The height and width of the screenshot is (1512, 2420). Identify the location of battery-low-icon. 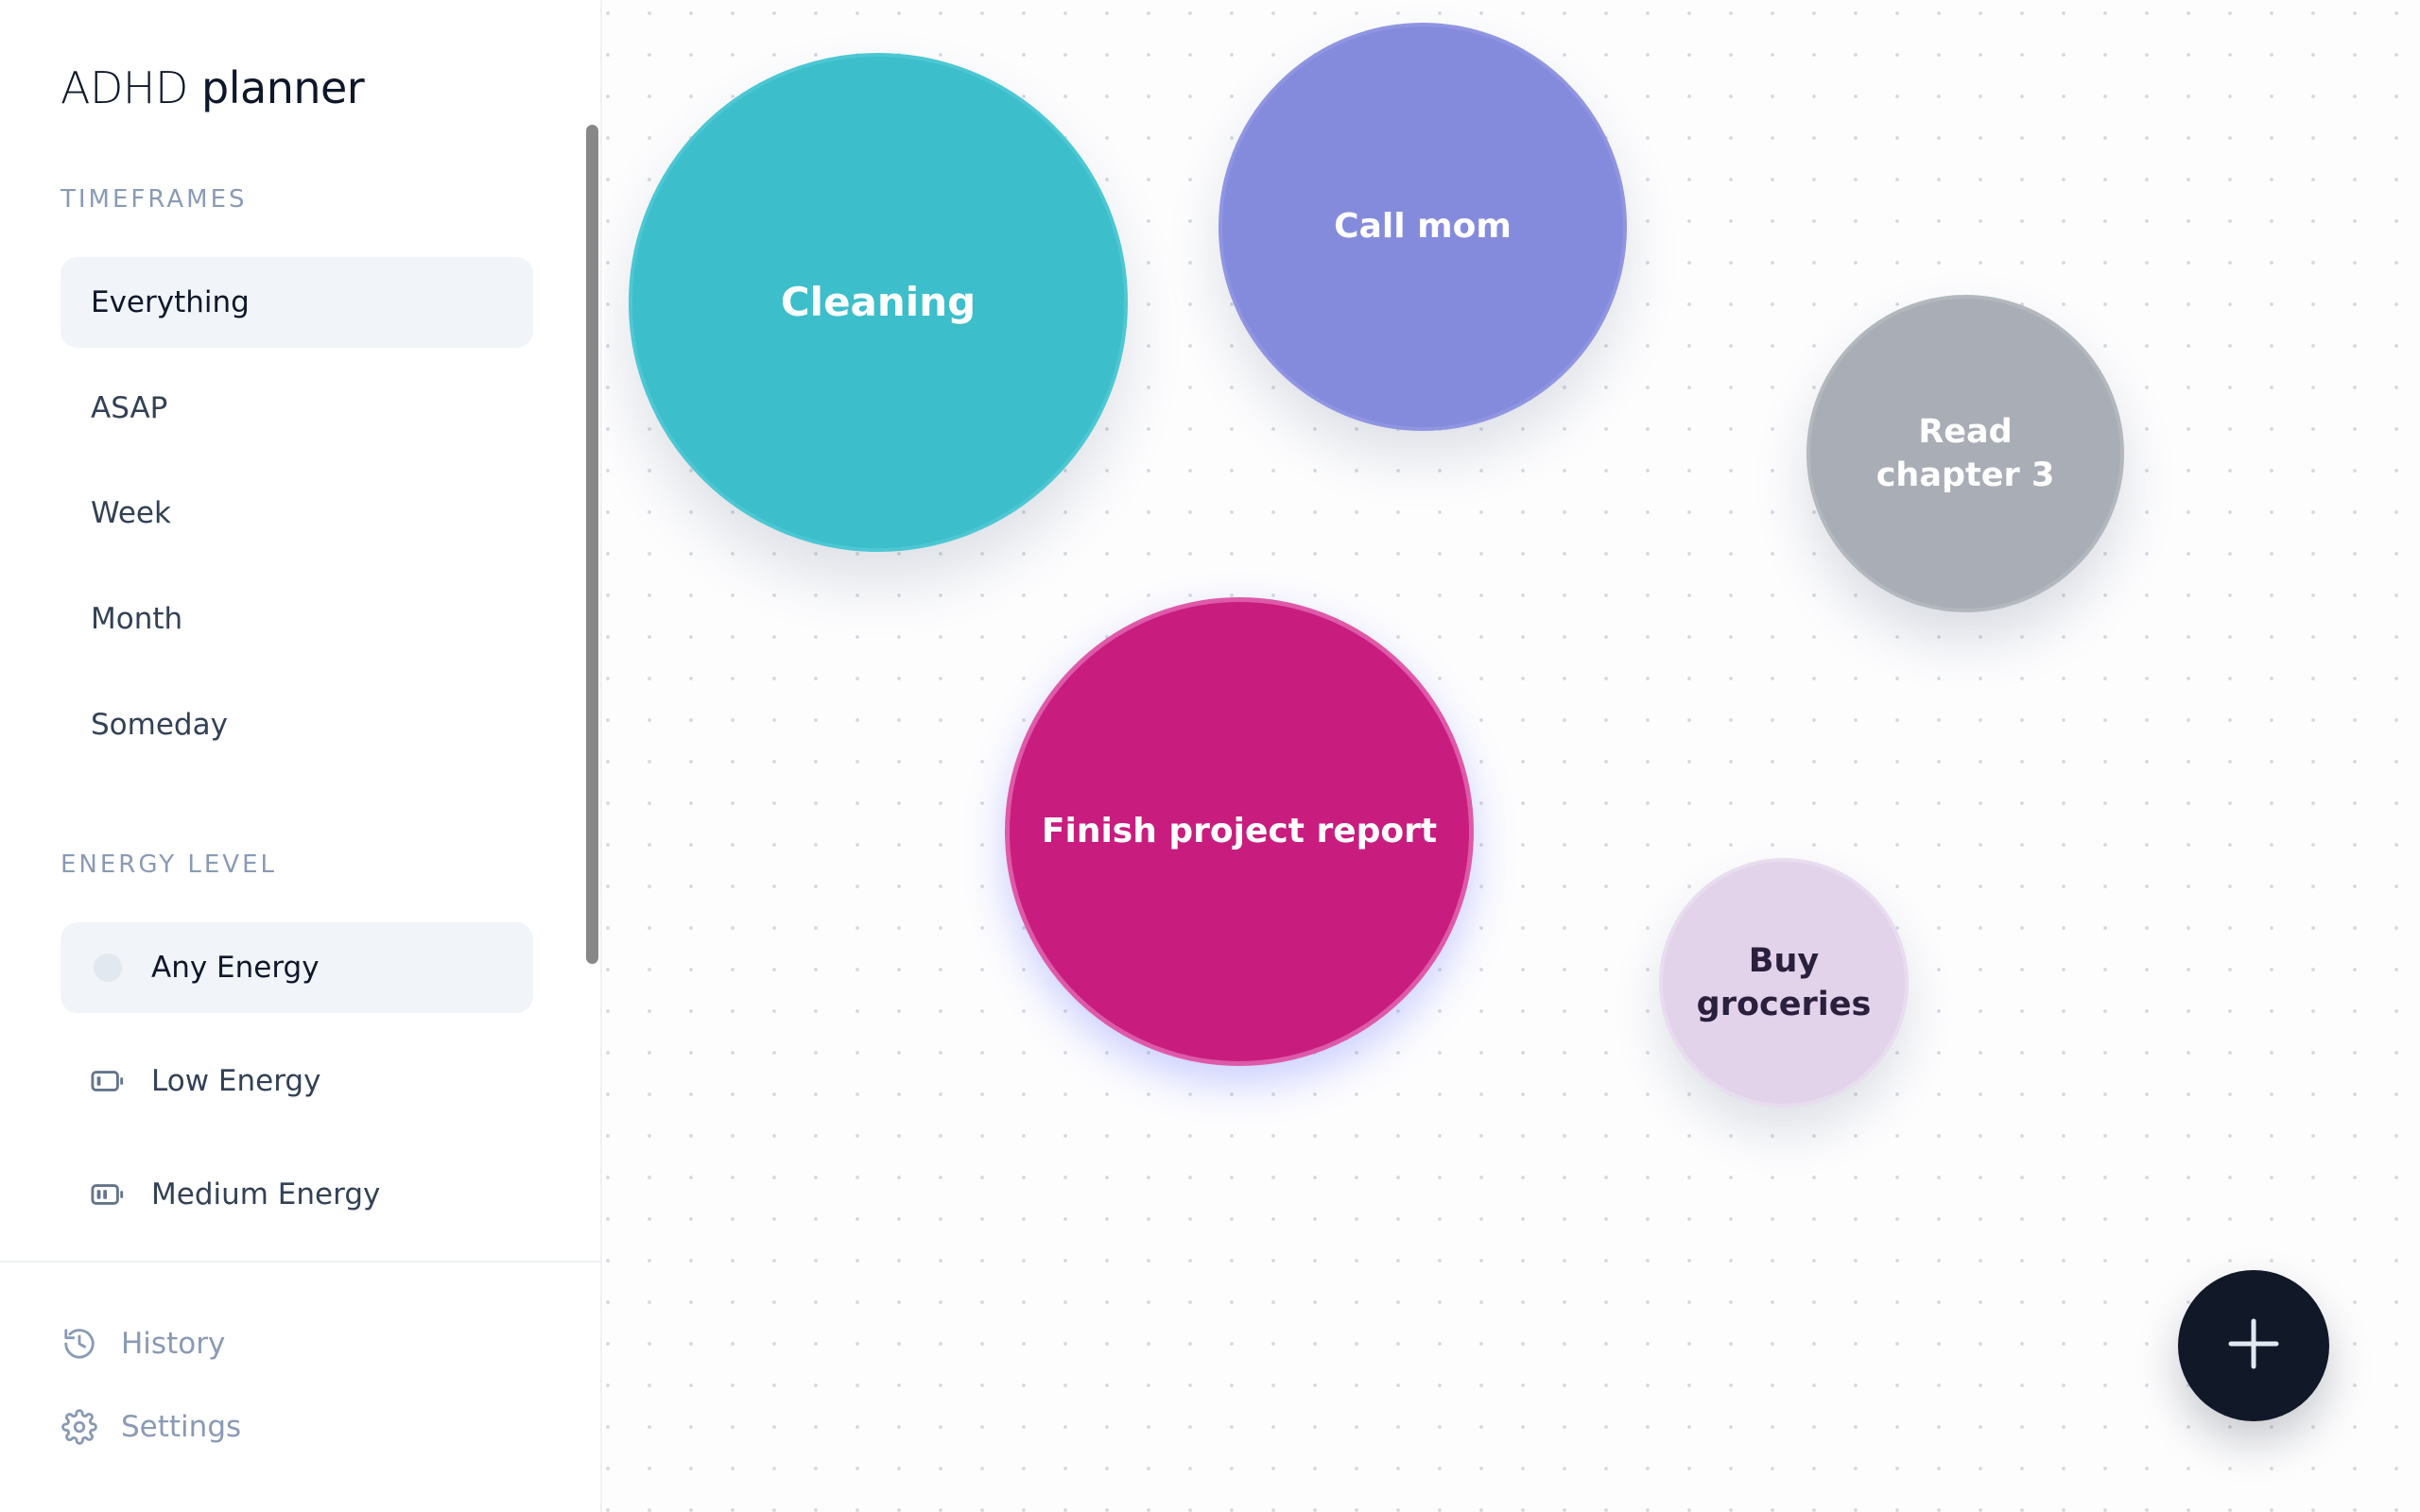
(108, 1081).